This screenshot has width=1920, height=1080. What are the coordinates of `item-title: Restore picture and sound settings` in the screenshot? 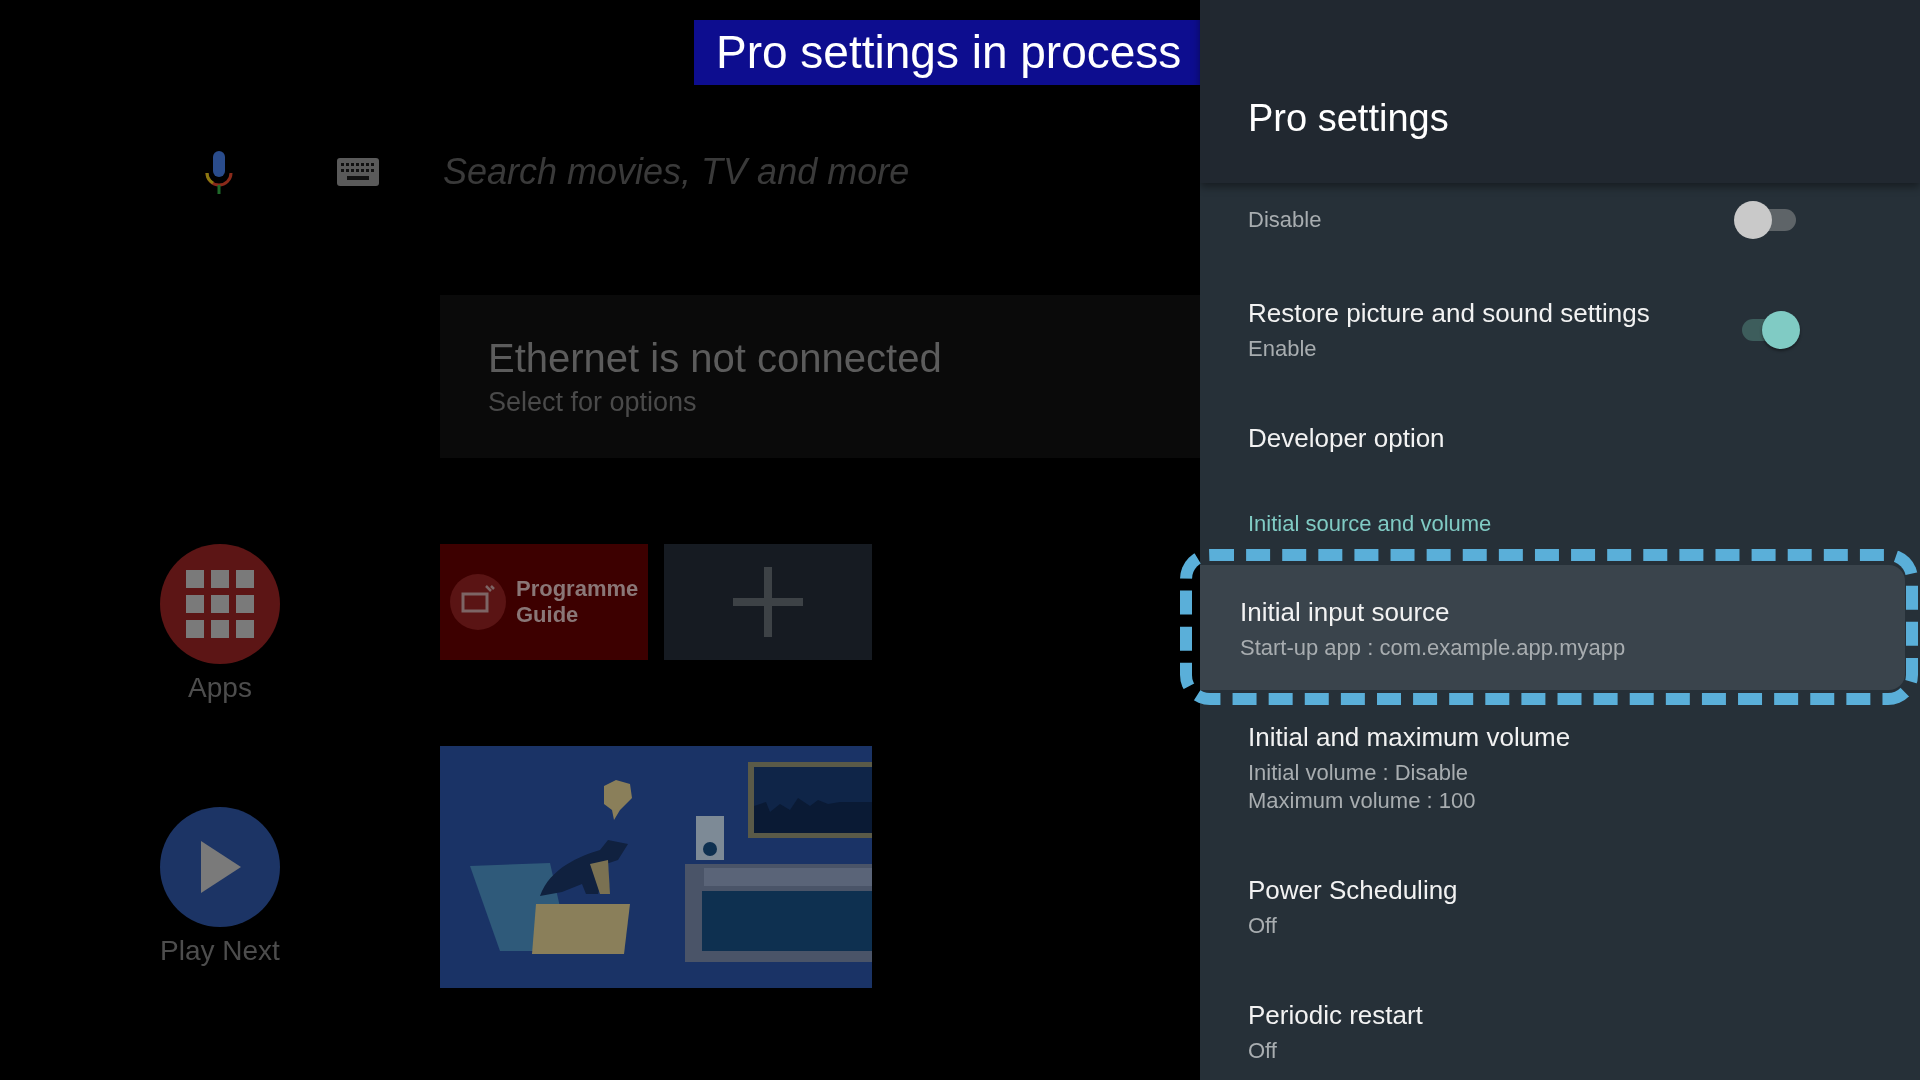 It's located at (1449, 313).